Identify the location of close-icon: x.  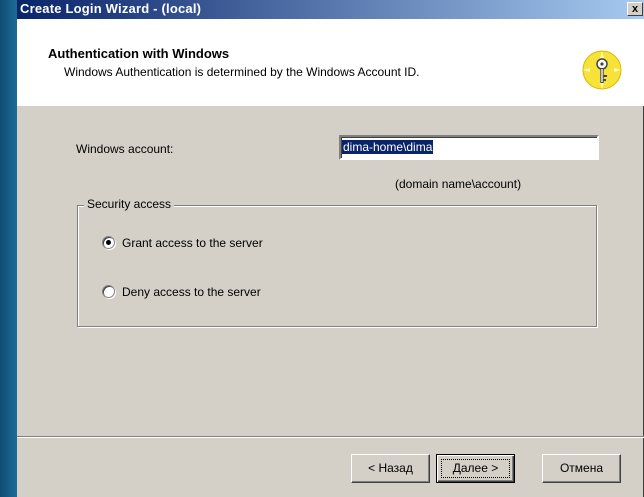
(635, 9).